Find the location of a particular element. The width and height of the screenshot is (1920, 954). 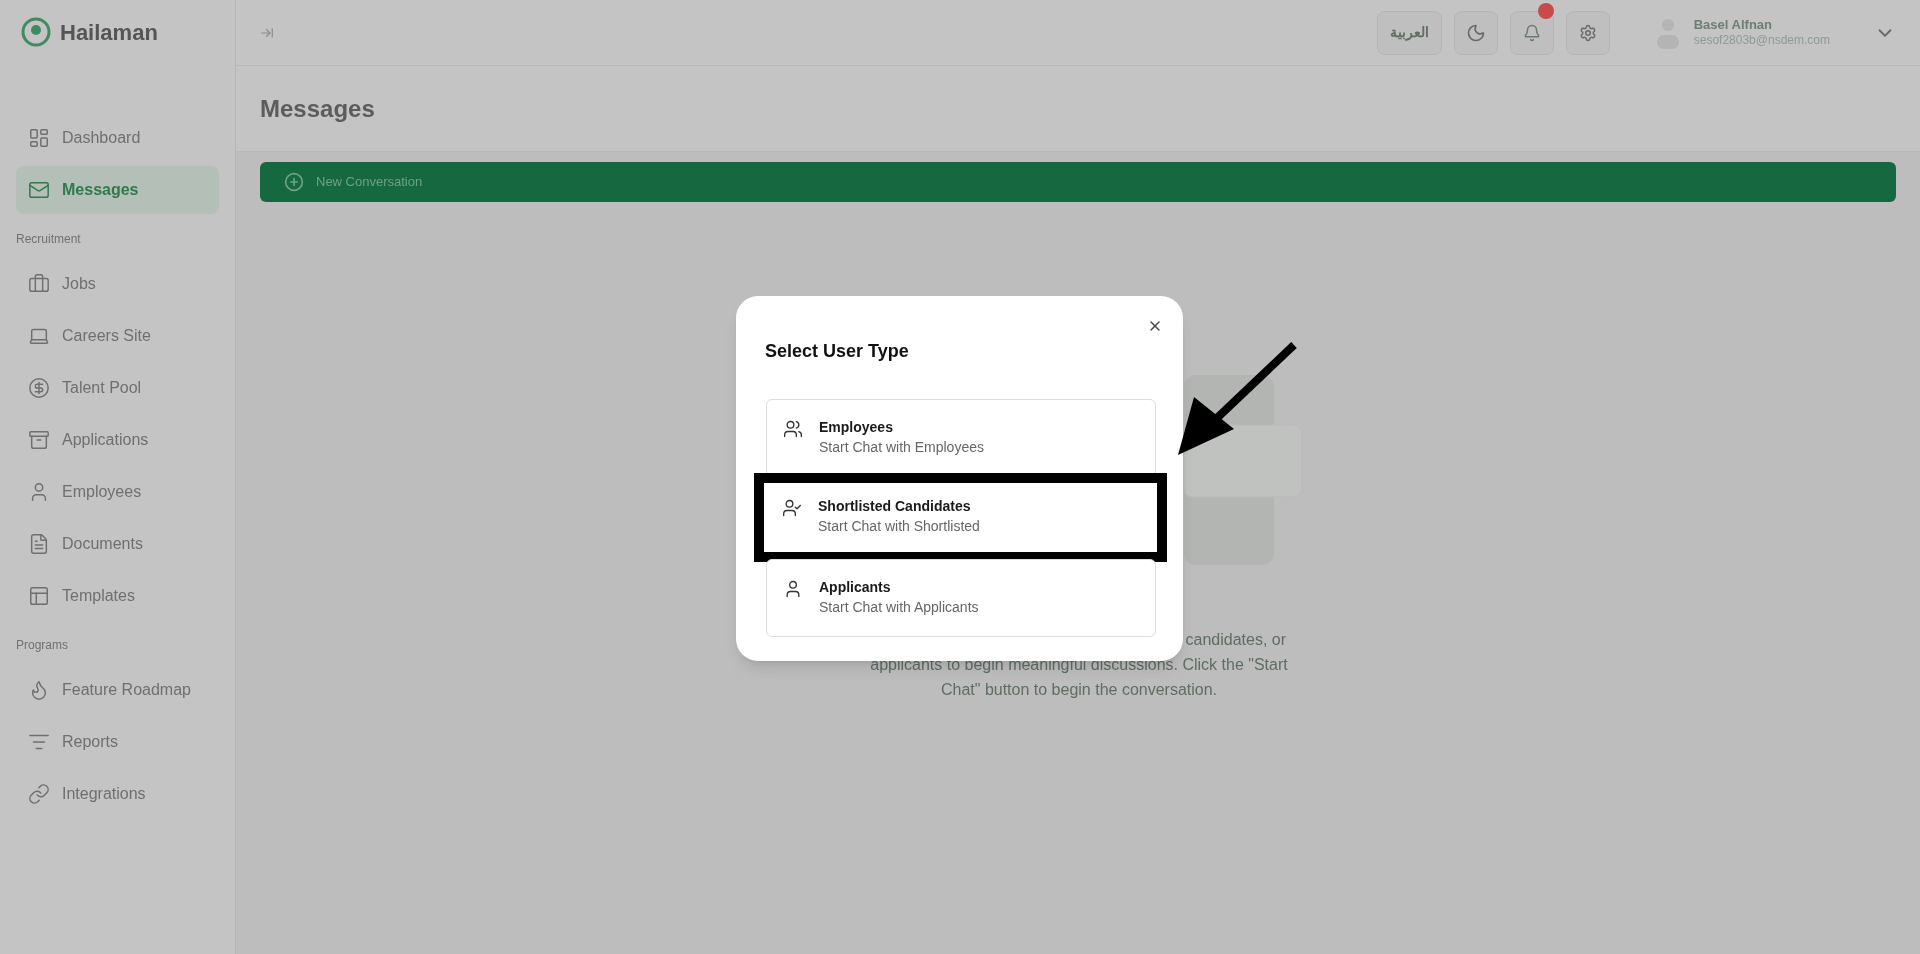

settings-button is located at coordinates (1587, 32).